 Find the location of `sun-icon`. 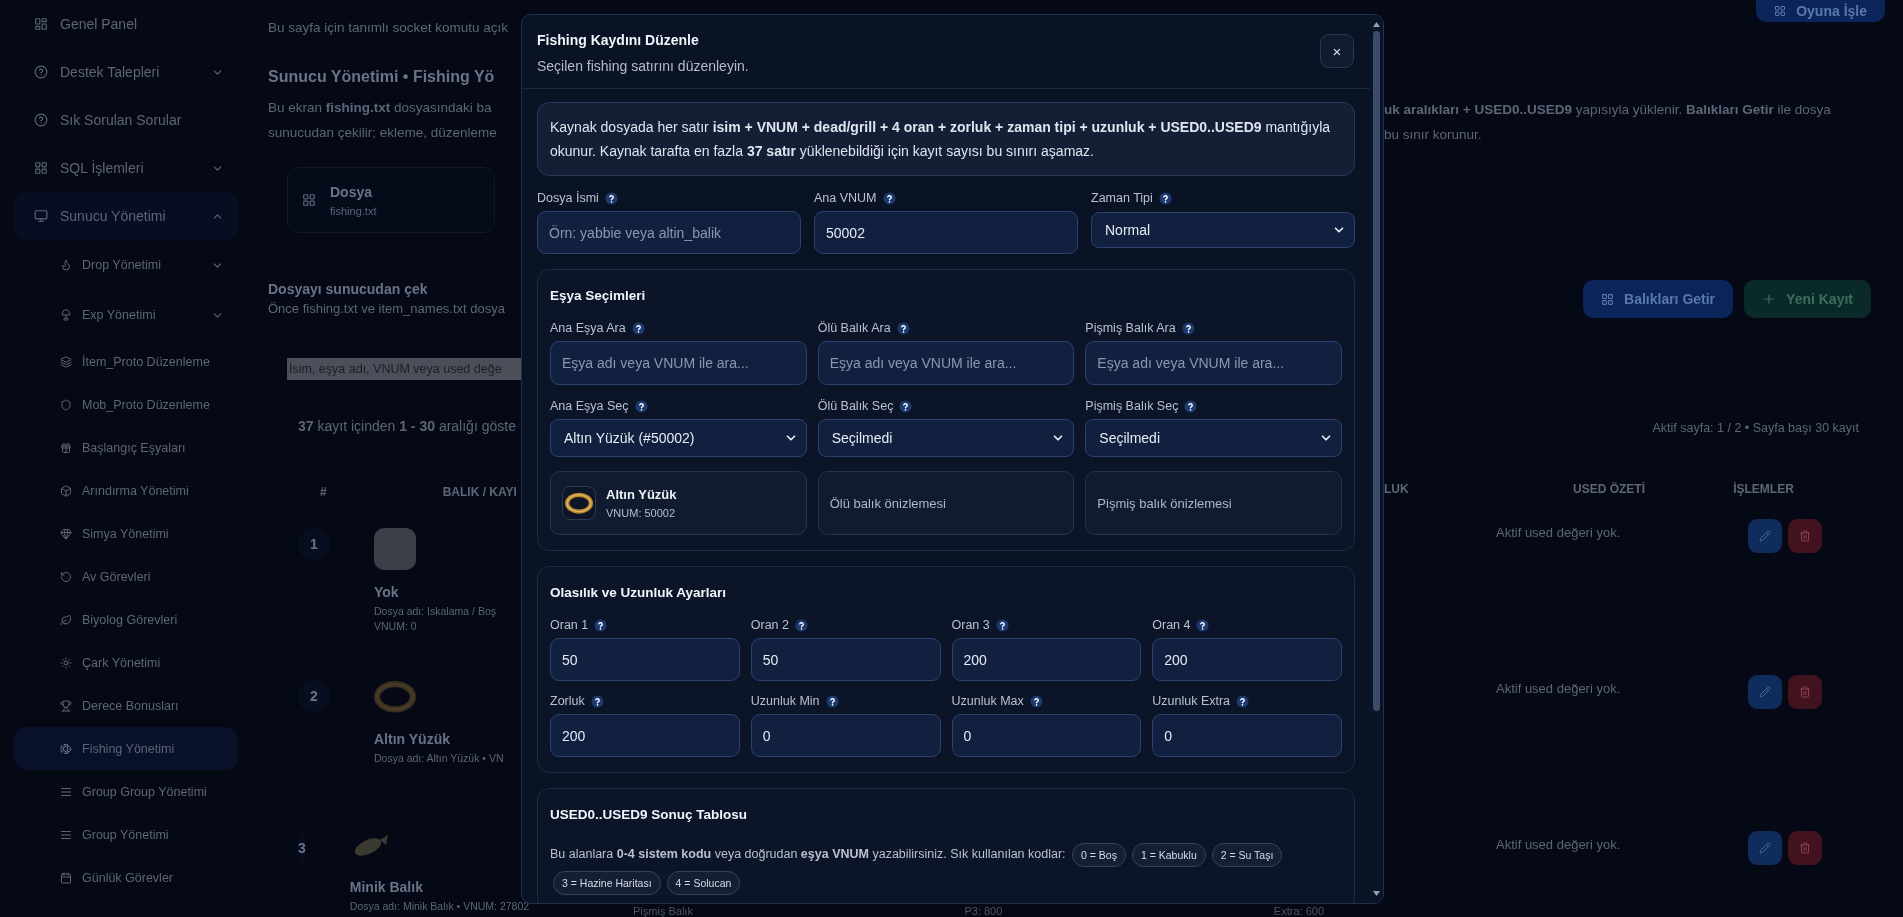

sun-icon is located at coordinates (66, 662).